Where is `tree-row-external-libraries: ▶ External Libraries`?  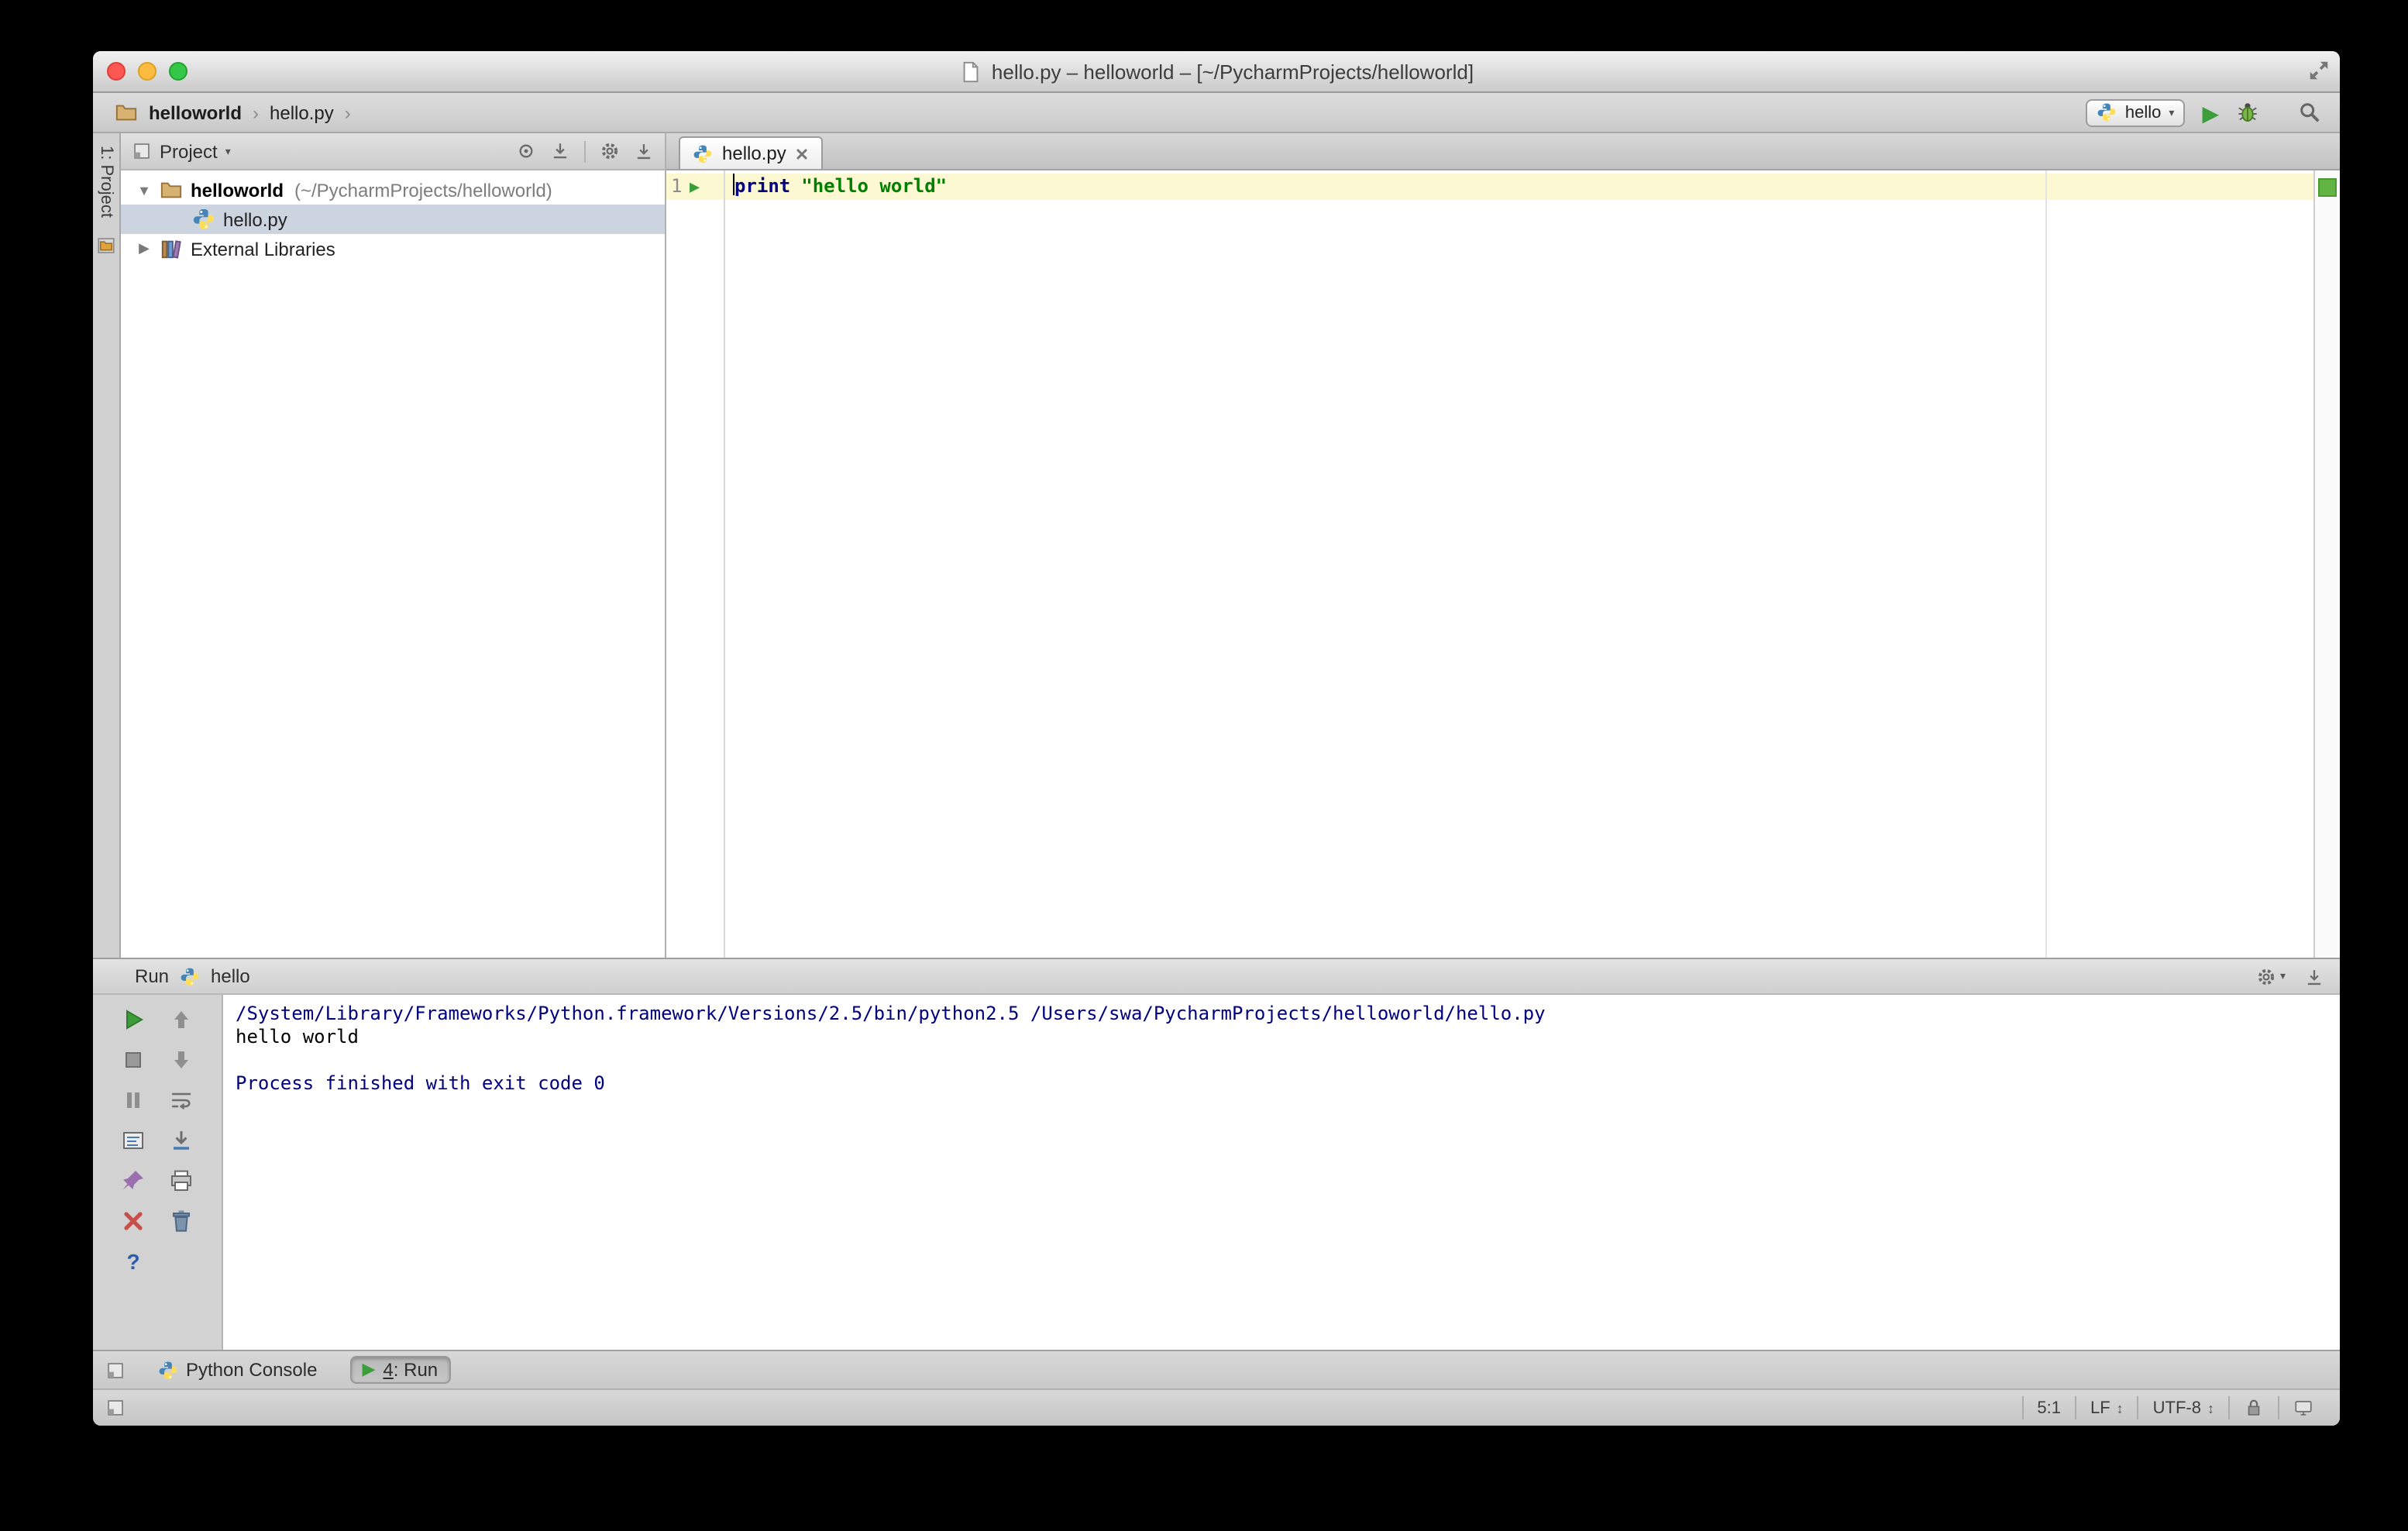
tree-row-external-libraries: ▶ External Libraries is located at coordinates (393, 249).